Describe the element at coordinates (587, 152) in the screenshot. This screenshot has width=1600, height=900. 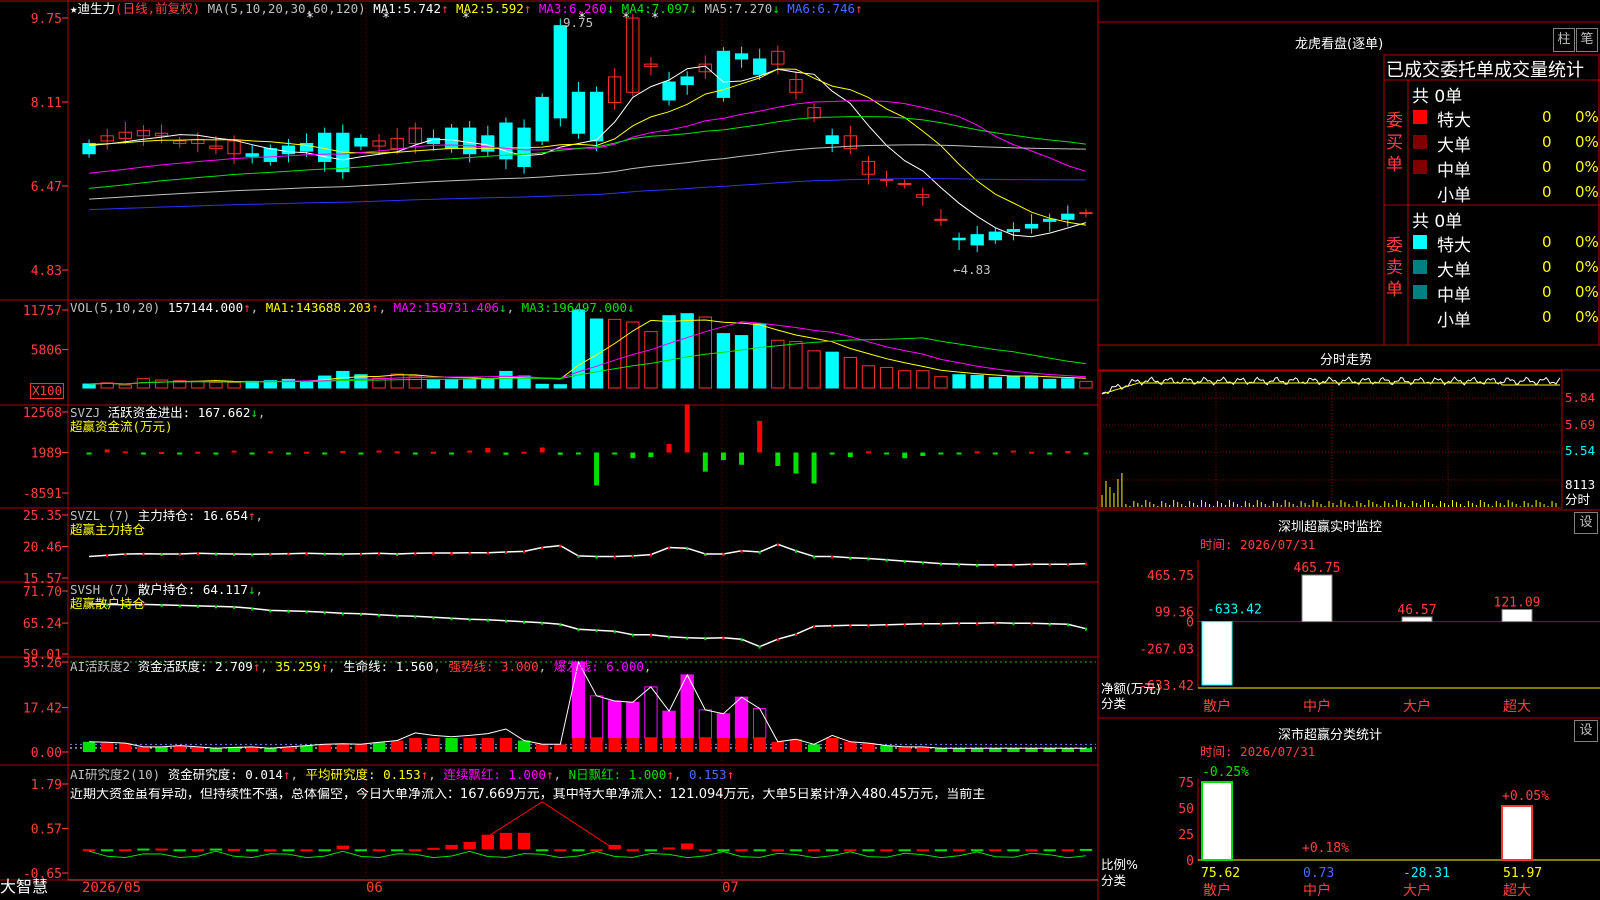
I see `ma4-line` at that location.